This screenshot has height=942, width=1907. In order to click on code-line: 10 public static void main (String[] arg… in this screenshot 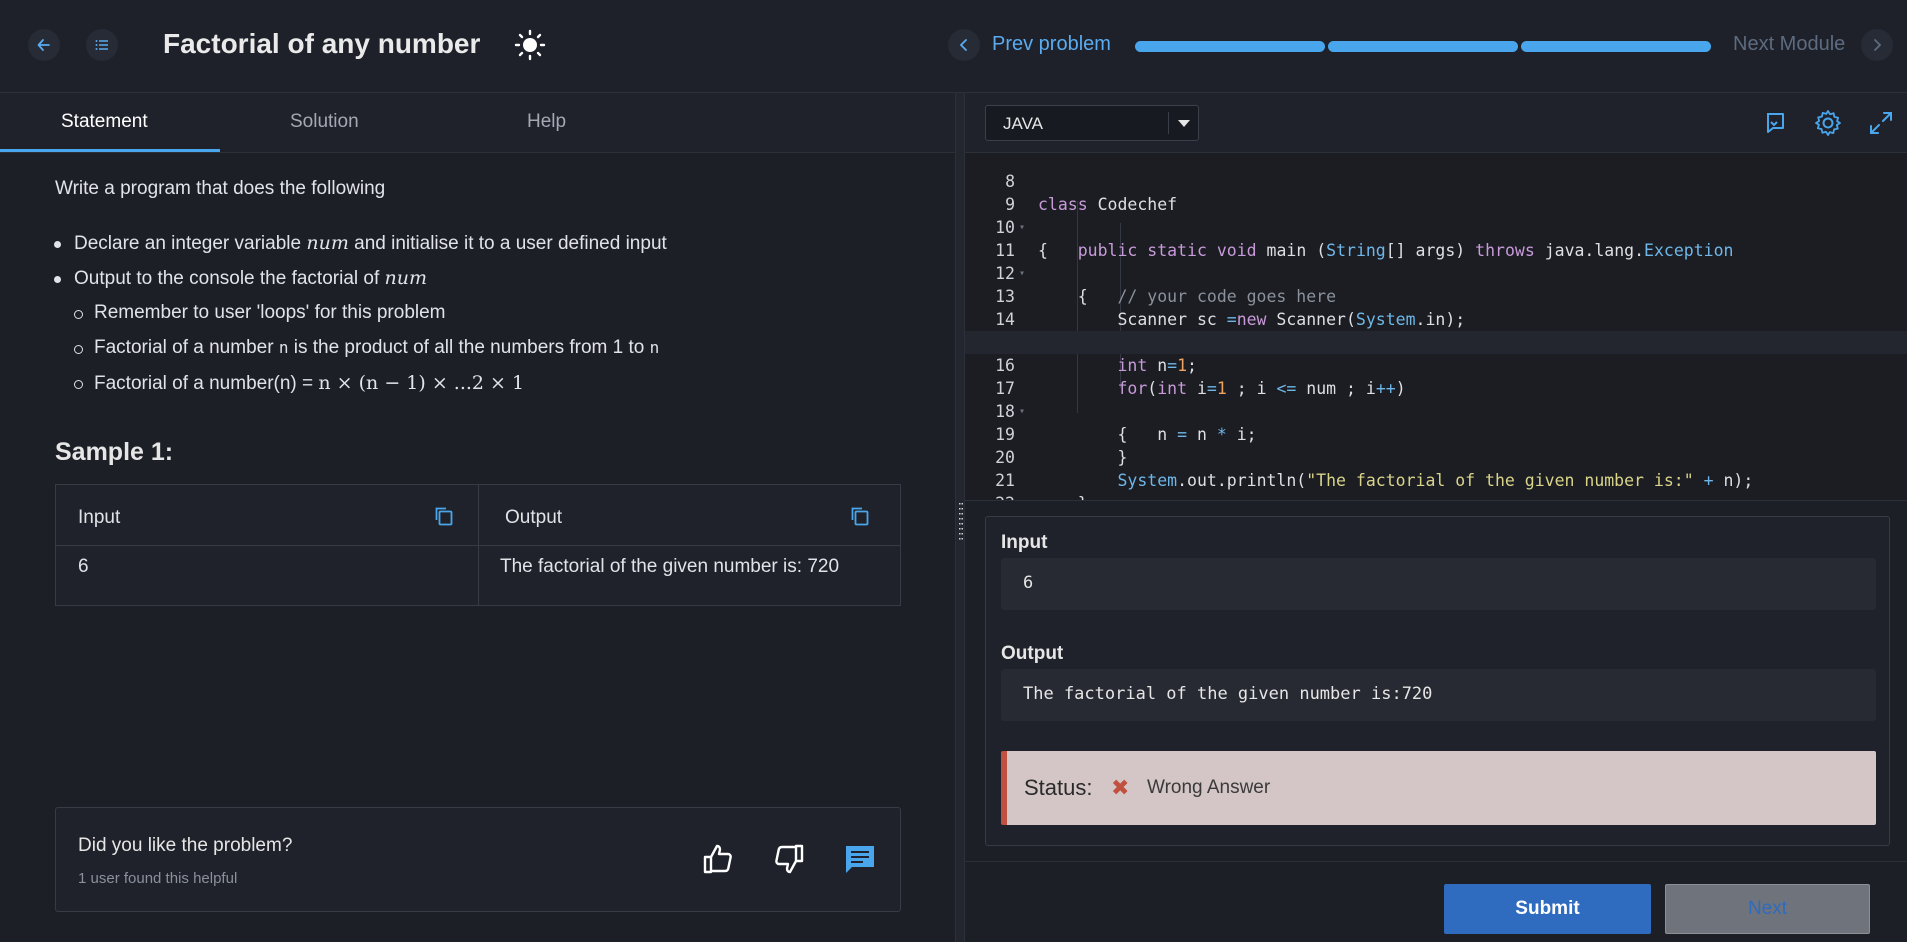, I will do `click(1436, 226)`.